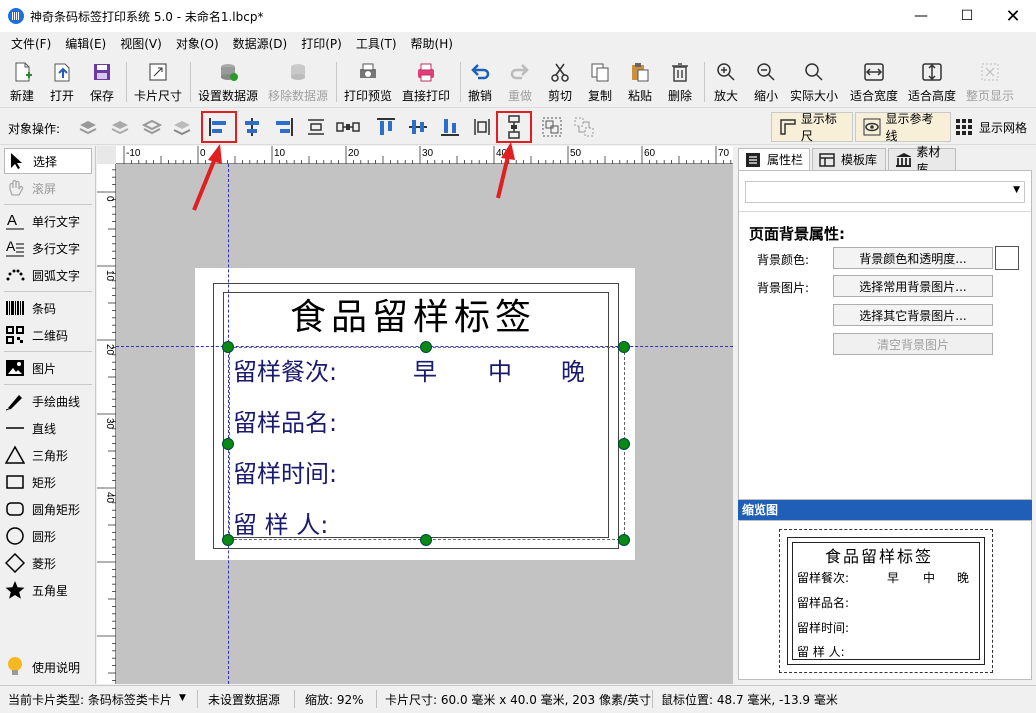 Image resolution: width=1036 pixels, height=713 pixels. What do you see at coordinates (990, 83) in the screenshot?
I see `full-page-button: 整页显示` at bounding box center [990, 83].